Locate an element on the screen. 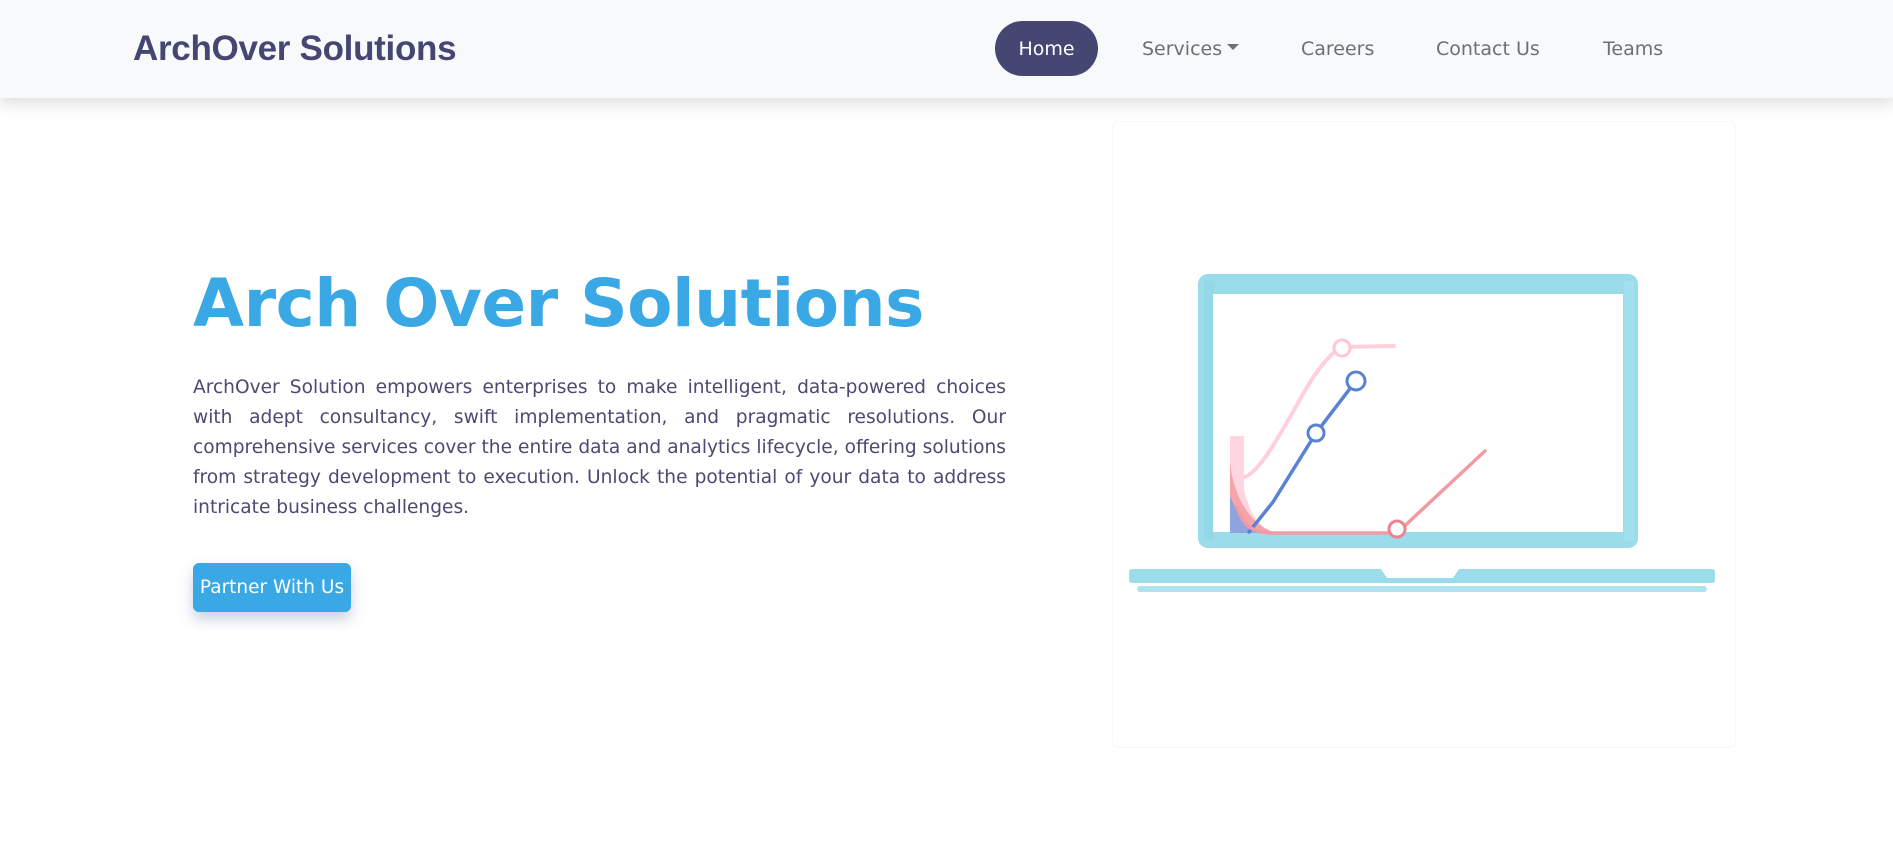  laptop-analytics-chart-icon is located at coordinates (1422, 433).